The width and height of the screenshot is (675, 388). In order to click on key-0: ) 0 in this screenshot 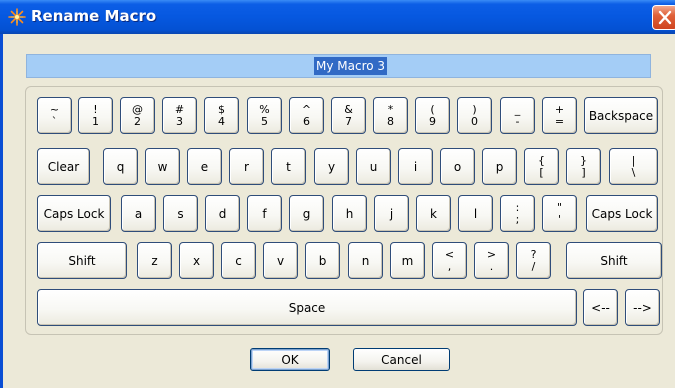, I will do `click(474, 115)`.